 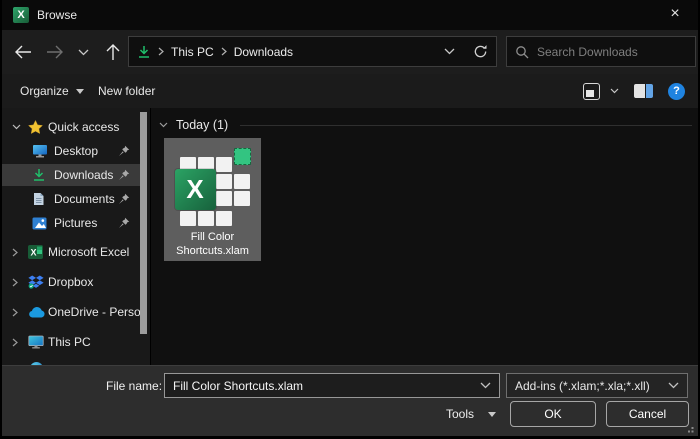 I want to click on sidebar-item-documents: Documents, so click(x=71, y=199).